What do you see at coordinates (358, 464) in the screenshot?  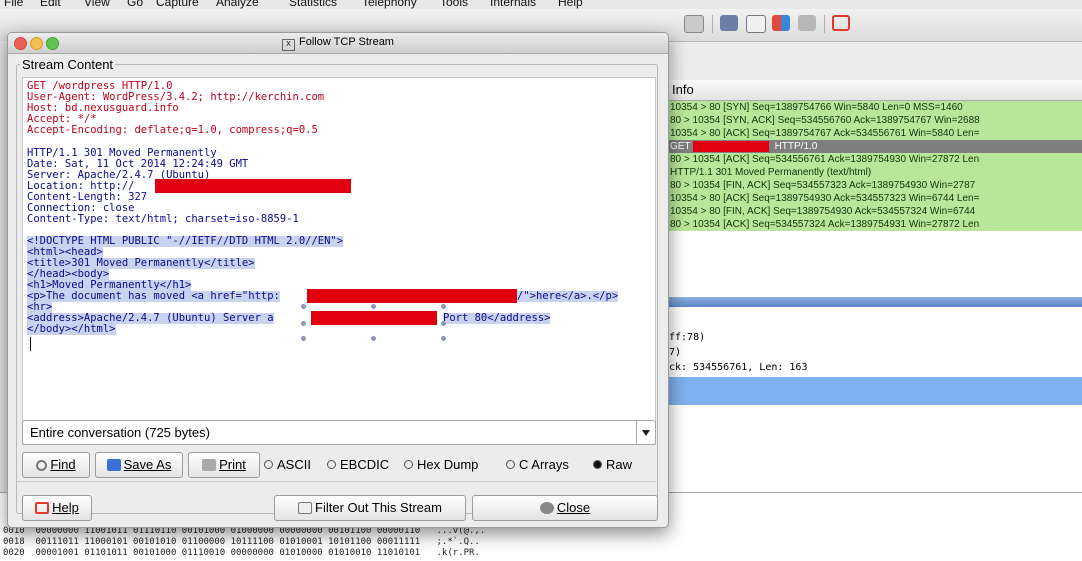 I see `format-radio-ebcdic: EBCDIC` at bounding box center [358, 464].